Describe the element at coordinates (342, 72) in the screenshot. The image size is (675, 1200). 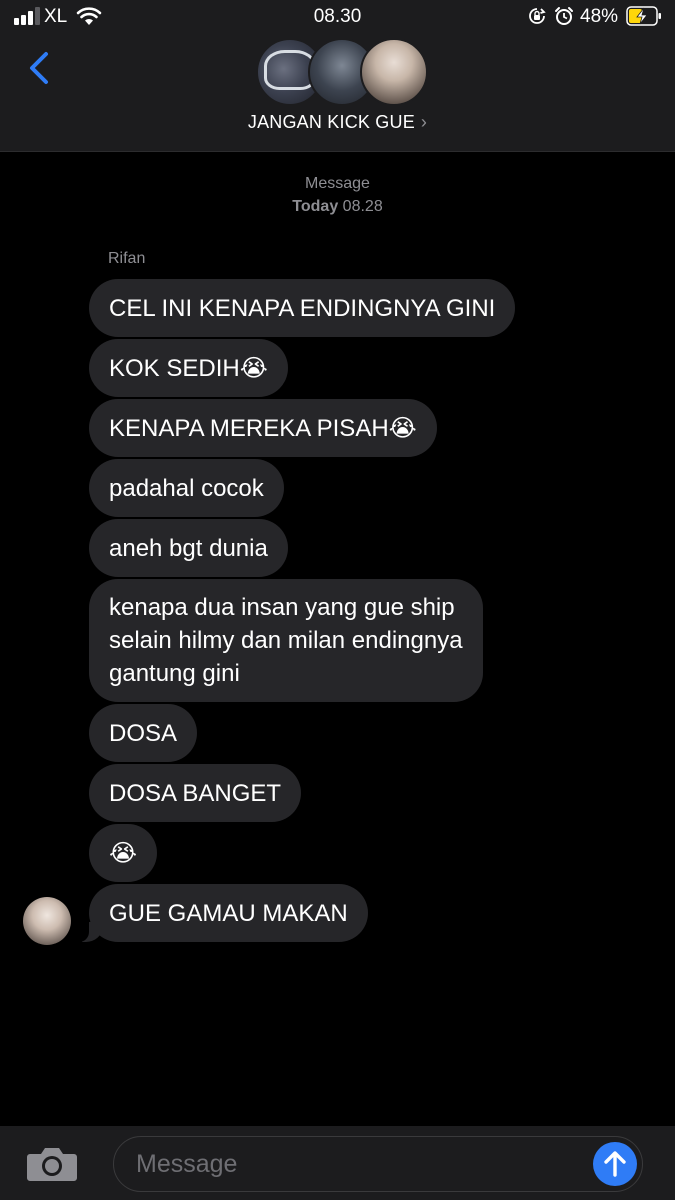
I see `group-avatars` at that location.